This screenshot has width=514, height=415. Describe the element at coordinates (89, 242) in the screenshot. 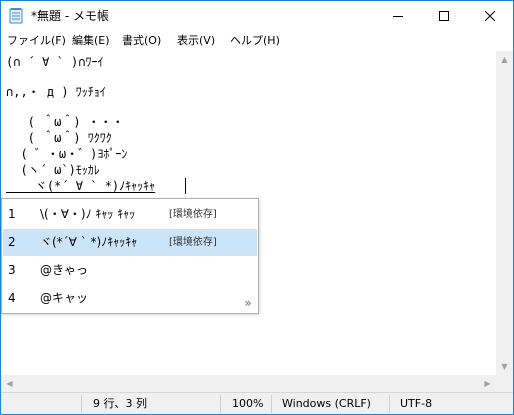

I see `candidate-text: ヾ(*´∀ ` *)ﾉｷｬｯｷｬ` at that location.